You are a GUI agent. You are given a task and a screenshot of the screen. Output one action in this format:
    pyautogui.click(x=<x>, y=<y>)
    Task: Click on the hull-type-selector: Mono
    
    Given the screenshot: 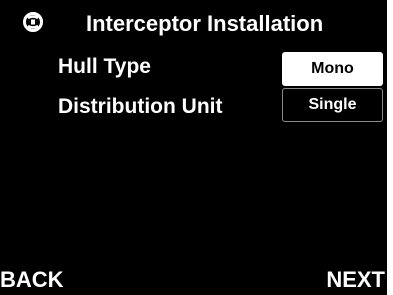 What is the action you would take?
    pyautogui.click(x=332, y=69)
    